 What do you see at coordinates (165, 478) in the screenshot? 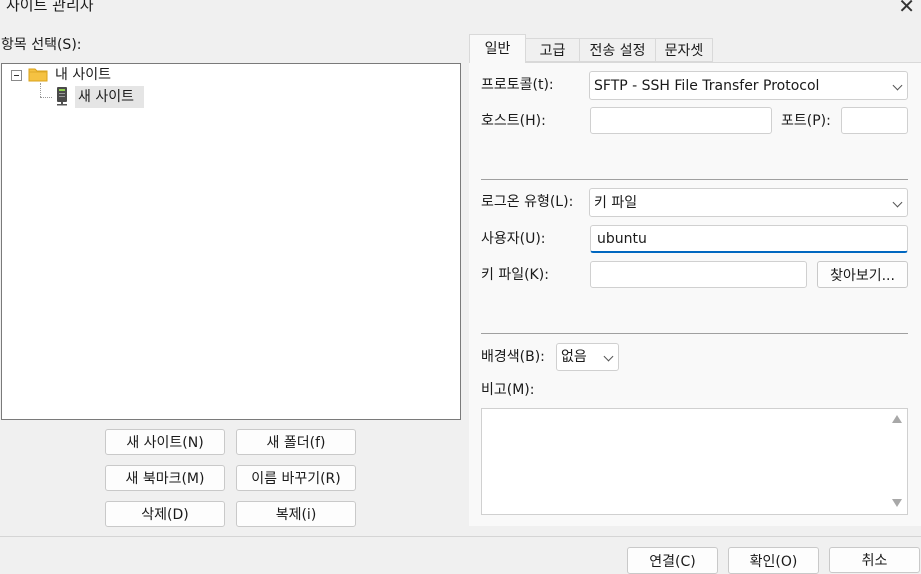
I see `new-bookmark-button: 새 북마크(M)` at bounding box center [165, 478].